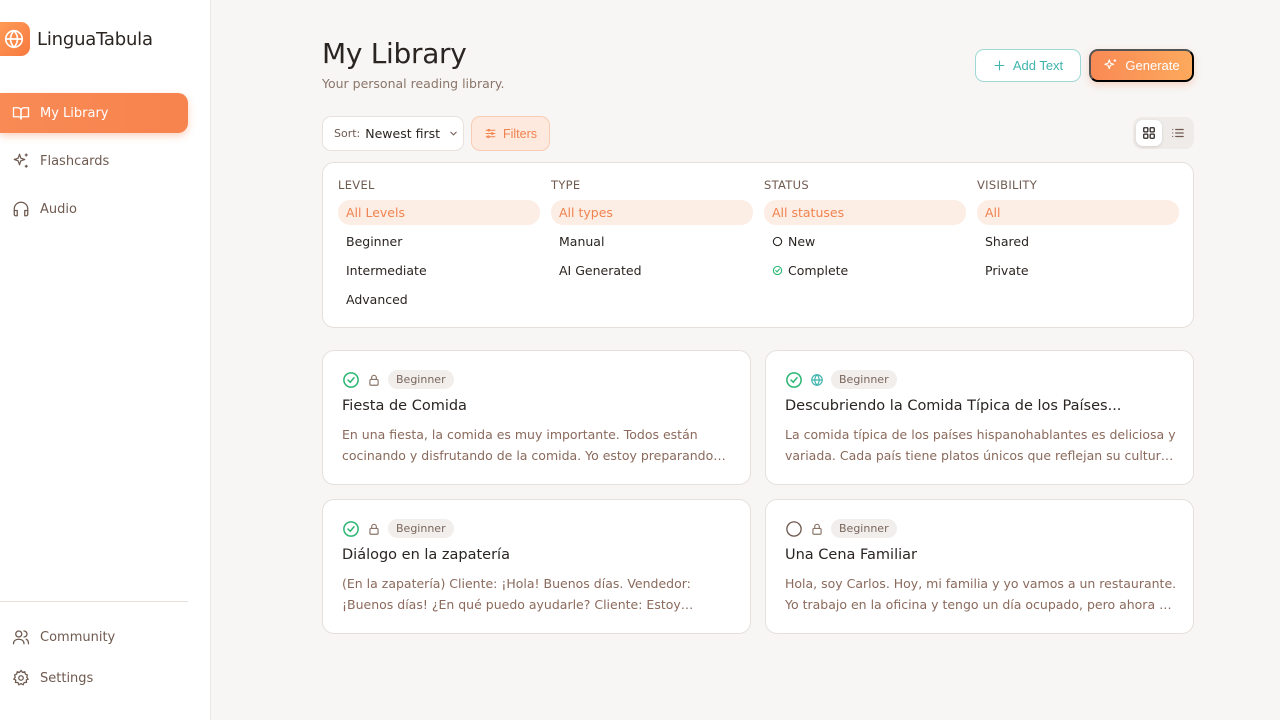 The image size is (1280, 720). What do you see at coordinates (21, 209) in the screenshot?
I see `headphones-icon` at bounding box center [21, 209].